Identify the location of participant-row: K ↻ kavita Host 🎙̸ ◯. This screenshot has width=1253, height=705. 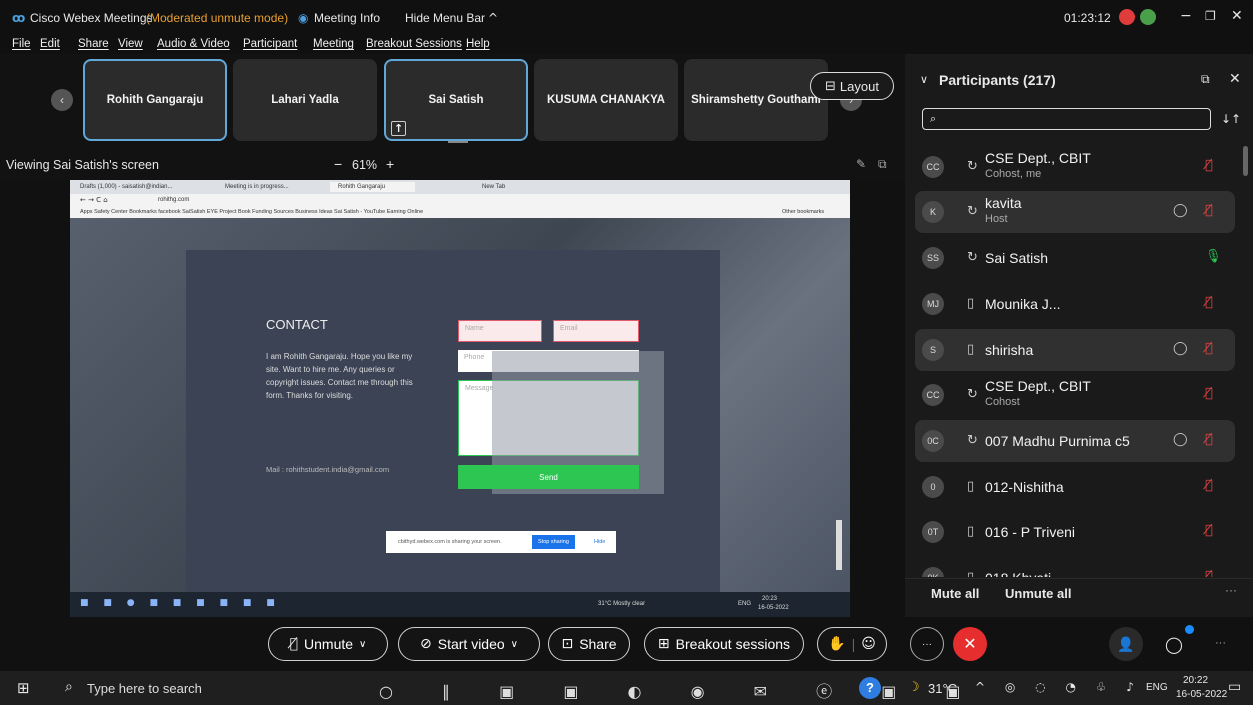
(1075, 212).